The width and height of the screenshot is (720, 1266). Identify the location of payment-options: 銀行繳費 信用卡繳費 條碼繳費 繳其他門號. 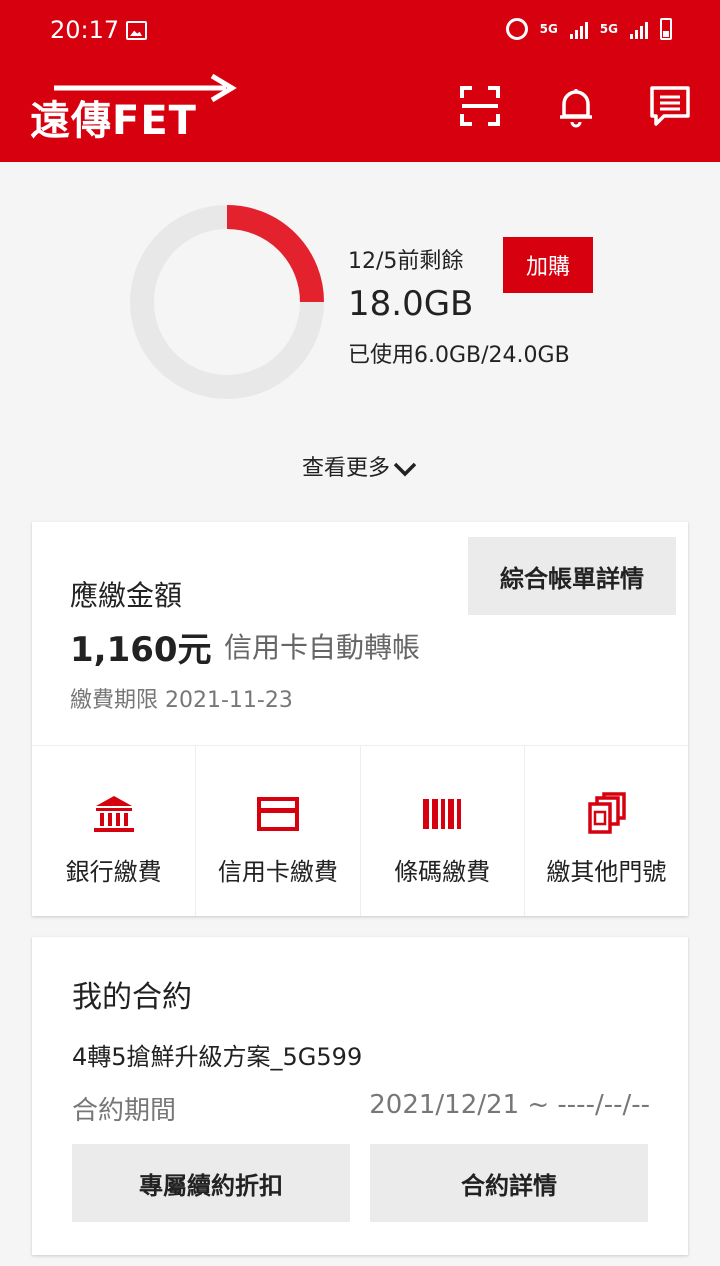
(360, 830).